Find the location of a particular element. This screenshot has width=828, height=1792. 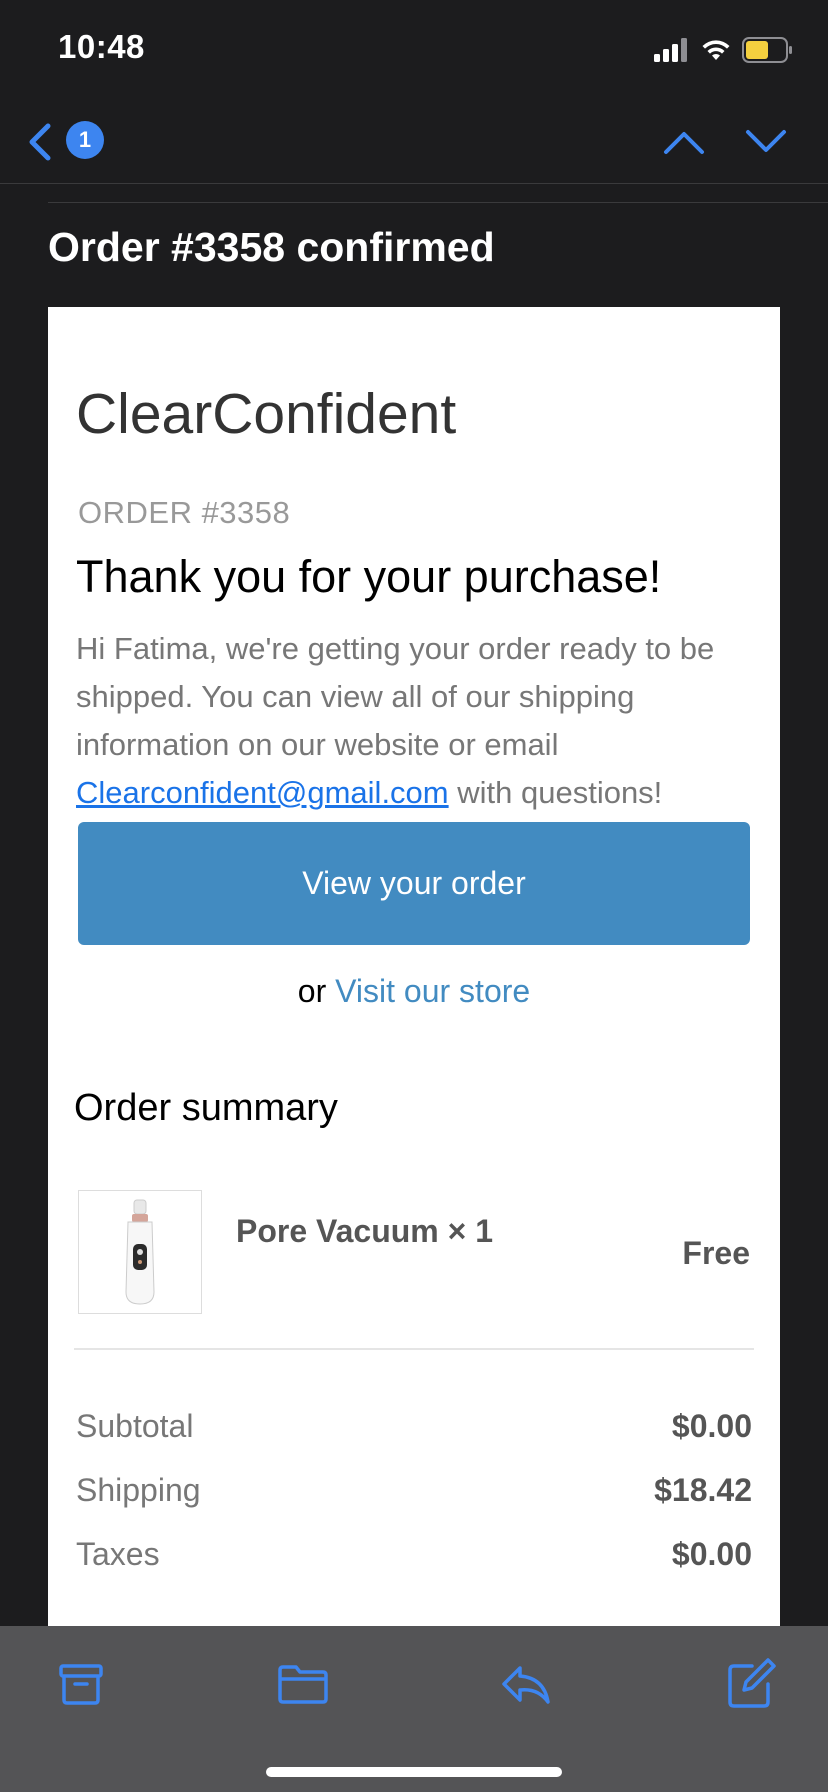

subtotal-row: Subtotal $0.00 is located at coordinates (414, 1426).